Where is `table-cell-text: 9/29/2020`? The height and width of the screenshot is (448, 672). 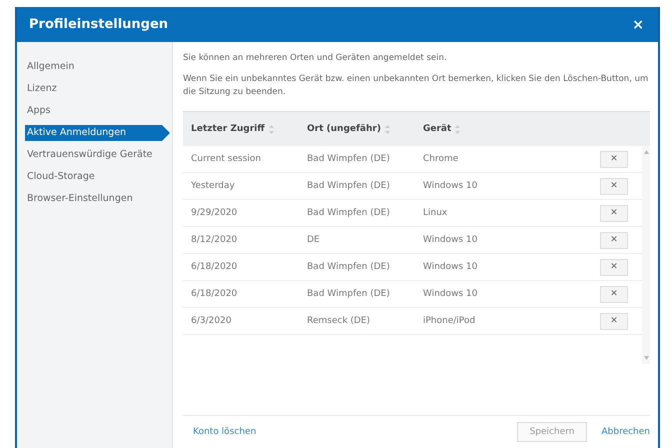
table-cell-text: 9/29/2020 is located at coordinates (214, 213).